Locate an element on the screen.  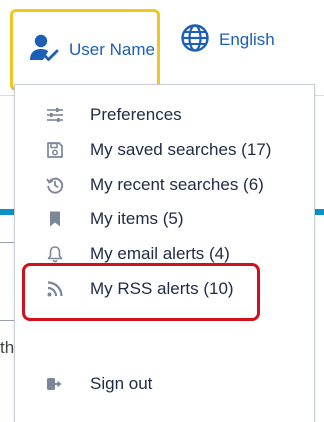
menu-item-my-items: My items (5) is located at coordinates (164, 219).